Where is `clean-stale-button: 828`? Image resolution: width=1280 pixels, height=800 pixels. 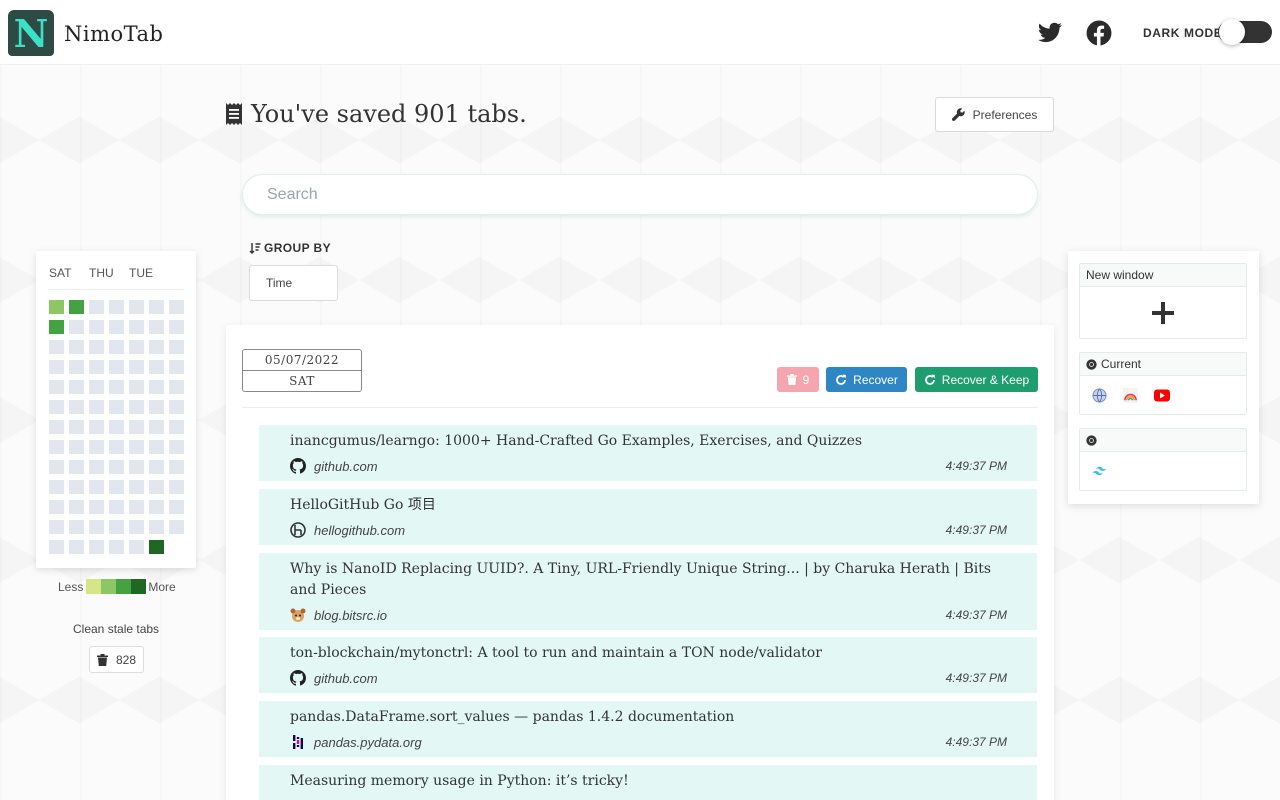 clean-stale-button: 828 is located at coordinates (116, 659).